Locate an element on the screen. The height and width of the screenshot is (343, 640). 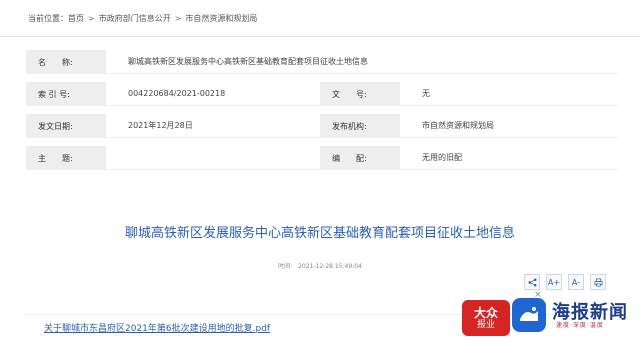
watermark-logo: 大众 报业 × 海报新闻 速度·深度·温度 is located at coordinates (547, 316).